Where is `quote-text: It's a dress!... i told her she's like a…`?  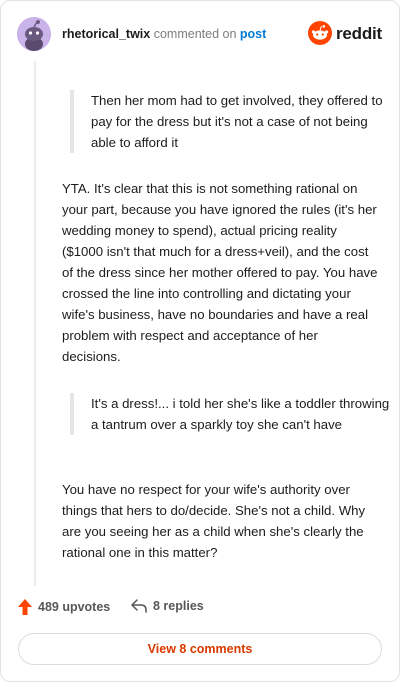
quote-text: It's a dress!... i told her she's like a… is located at coordinates (240, 414).